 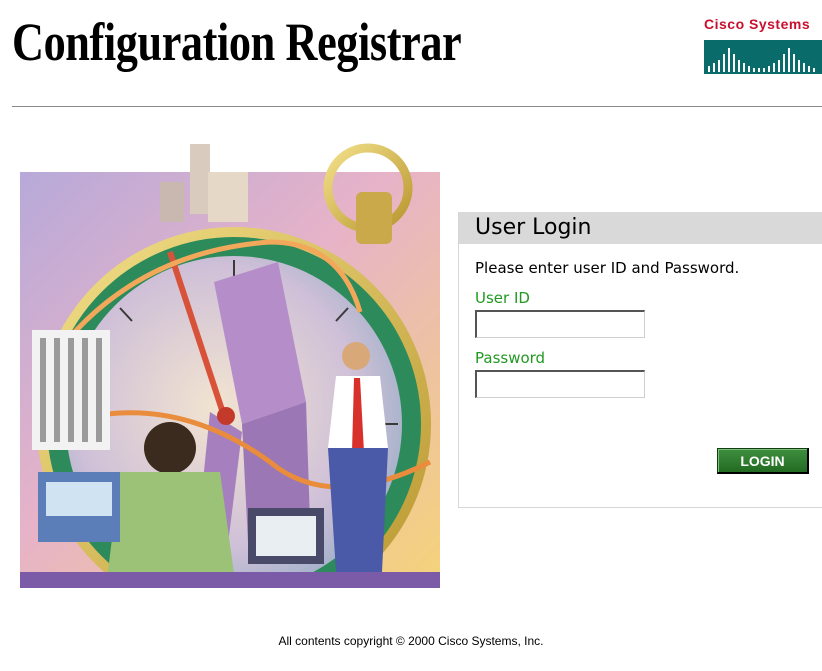 I want to click on user-id-input, so click(x=560, y=324).